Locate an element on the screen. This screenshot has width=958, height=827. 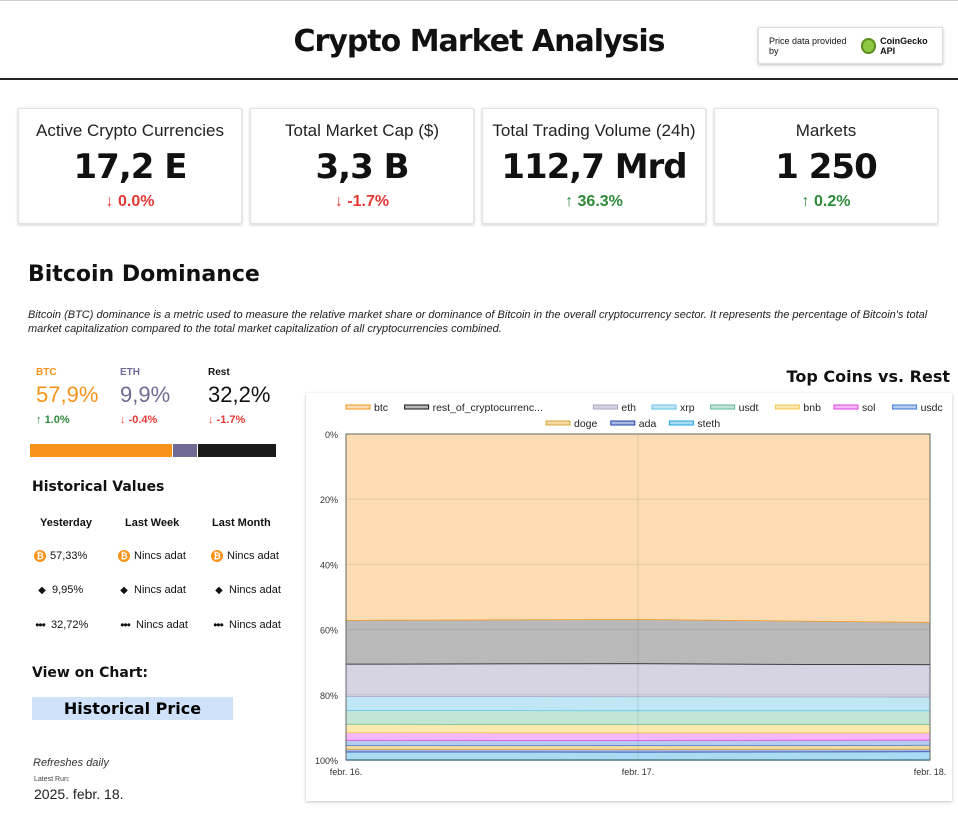
dominance-change: ↓ -1.7% is located at coordinates (227, 420).